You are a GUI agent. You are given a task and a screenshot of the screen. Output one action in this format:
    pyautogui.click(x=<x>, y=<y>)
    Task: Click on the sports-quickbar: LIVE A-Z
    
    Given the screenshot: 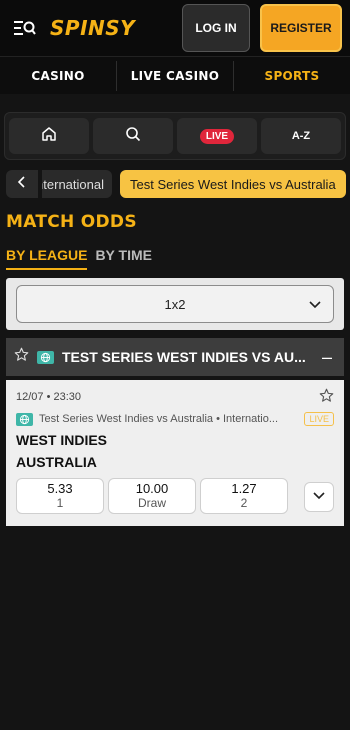 What is the action you would take?
    pyautogui.click(x=175, y=136)
    